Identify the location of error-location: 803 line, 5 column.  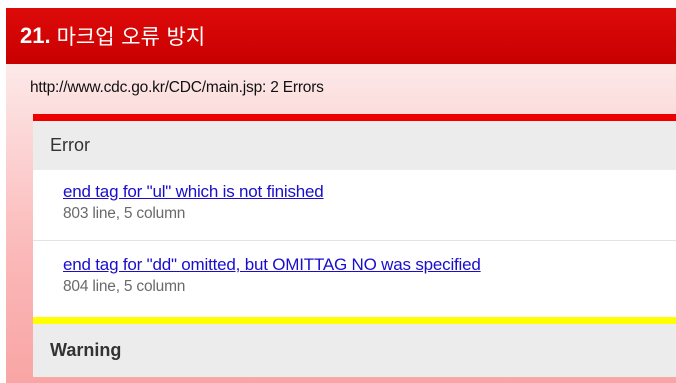
(124, 213).